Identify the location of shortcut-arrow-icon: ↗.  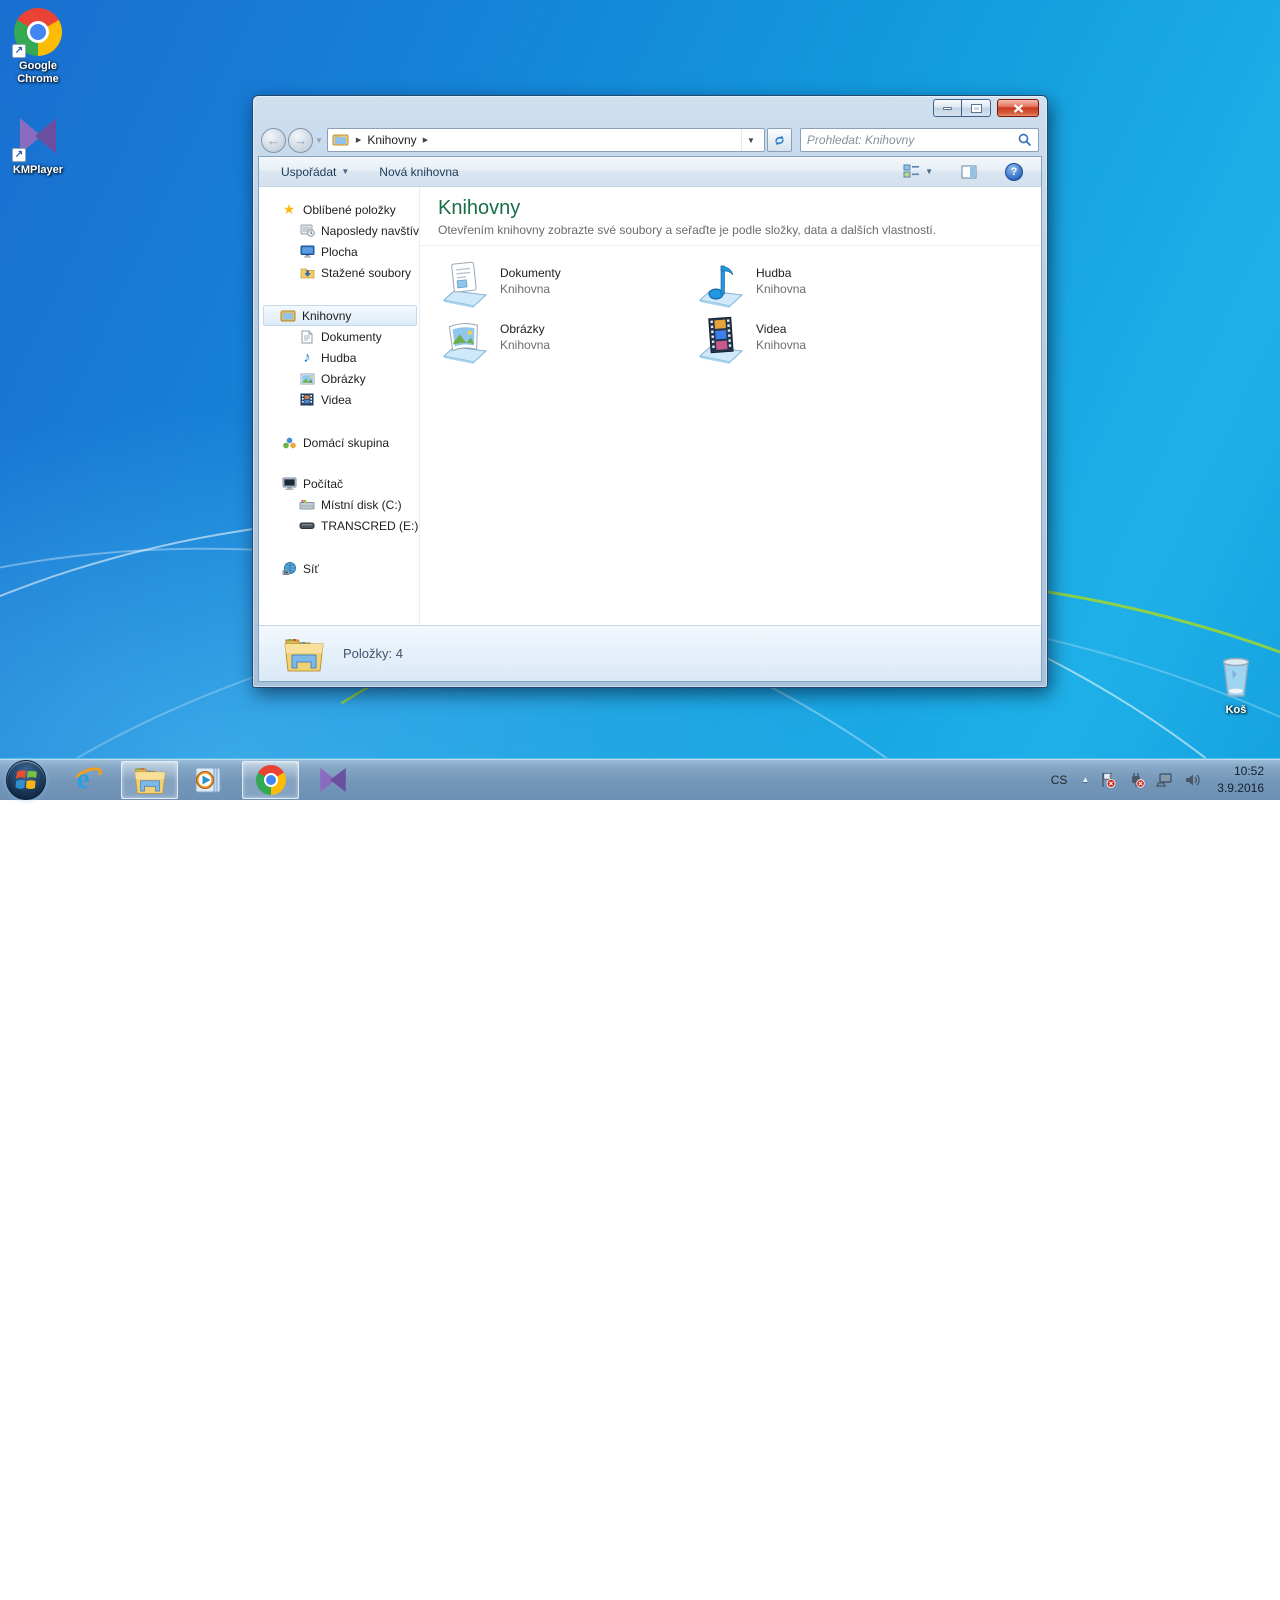
(19, 51).